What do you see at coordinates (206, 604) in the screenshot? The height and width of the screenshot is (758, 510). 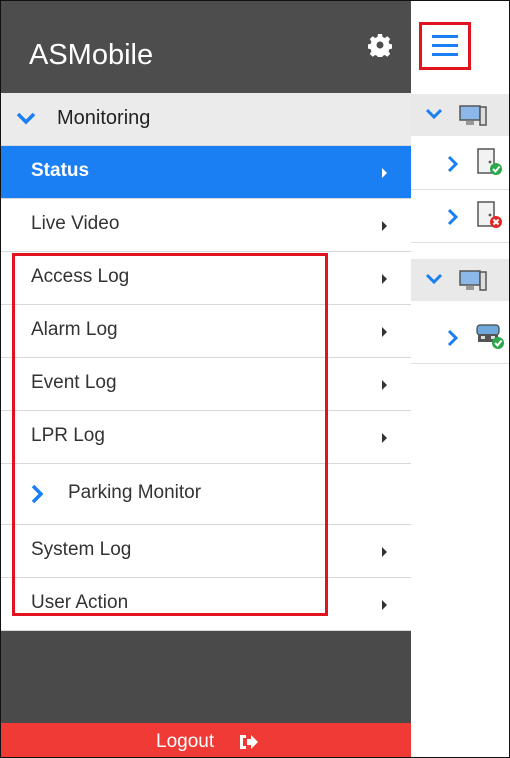 I see `sidebar-item-user-action: User Action` at bounding box center [206, 604].